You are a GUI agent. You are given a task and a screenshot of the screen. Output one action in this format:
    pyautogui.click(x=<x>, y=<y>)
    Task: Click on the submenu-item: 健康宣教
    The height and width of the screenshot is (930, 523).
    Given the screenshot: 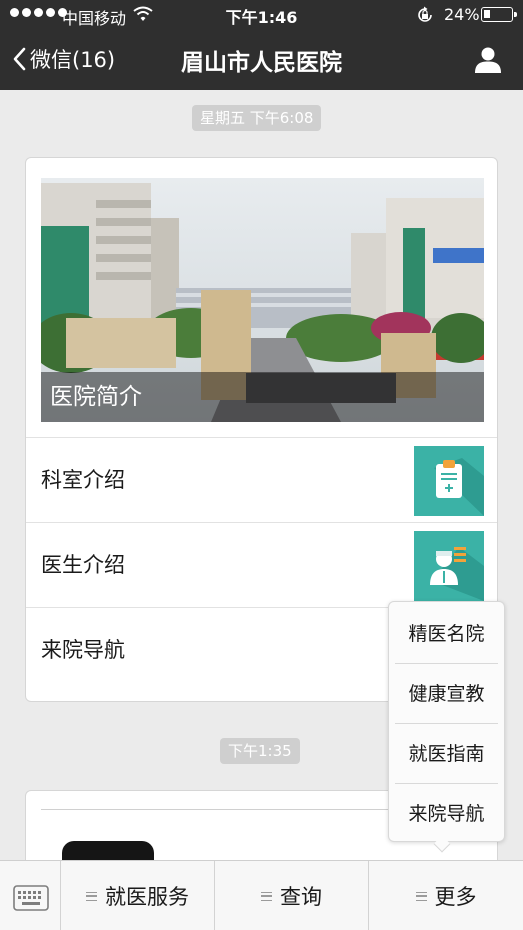 What is the action you would take?
    pyautogui.click(x=446, y=694)
    